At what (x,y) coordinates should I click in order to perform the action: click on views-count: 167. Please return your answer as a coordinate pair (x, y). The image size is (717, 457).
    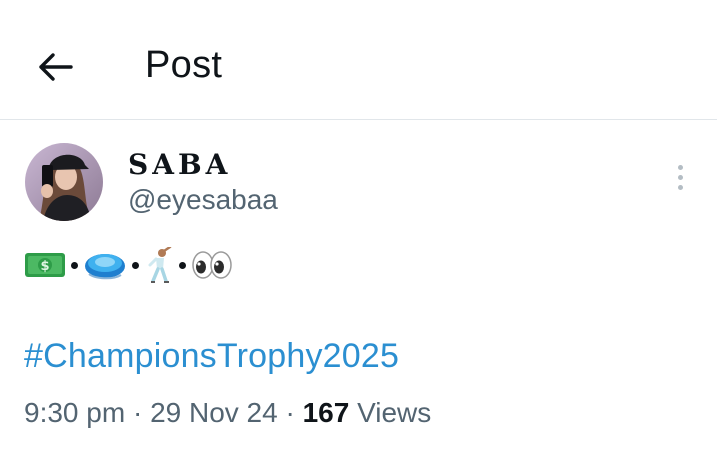
    Looking at the image, I should click on (326, 412).